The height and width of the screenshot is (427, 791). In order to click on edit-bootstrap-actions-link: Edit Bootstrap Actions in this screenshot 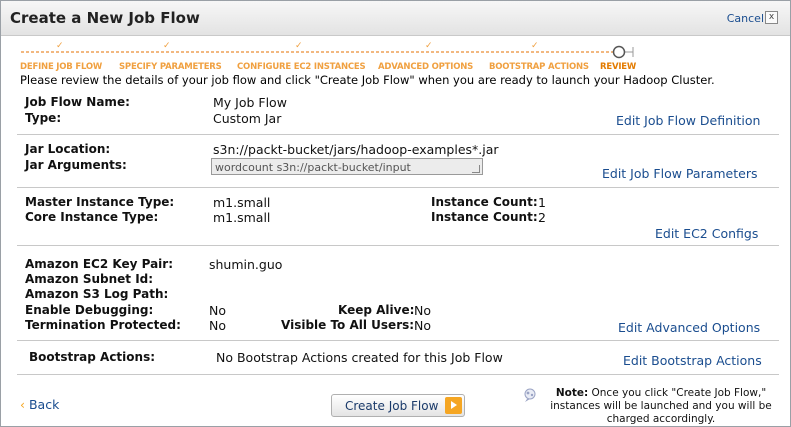, I will do `click(692, 360)`.